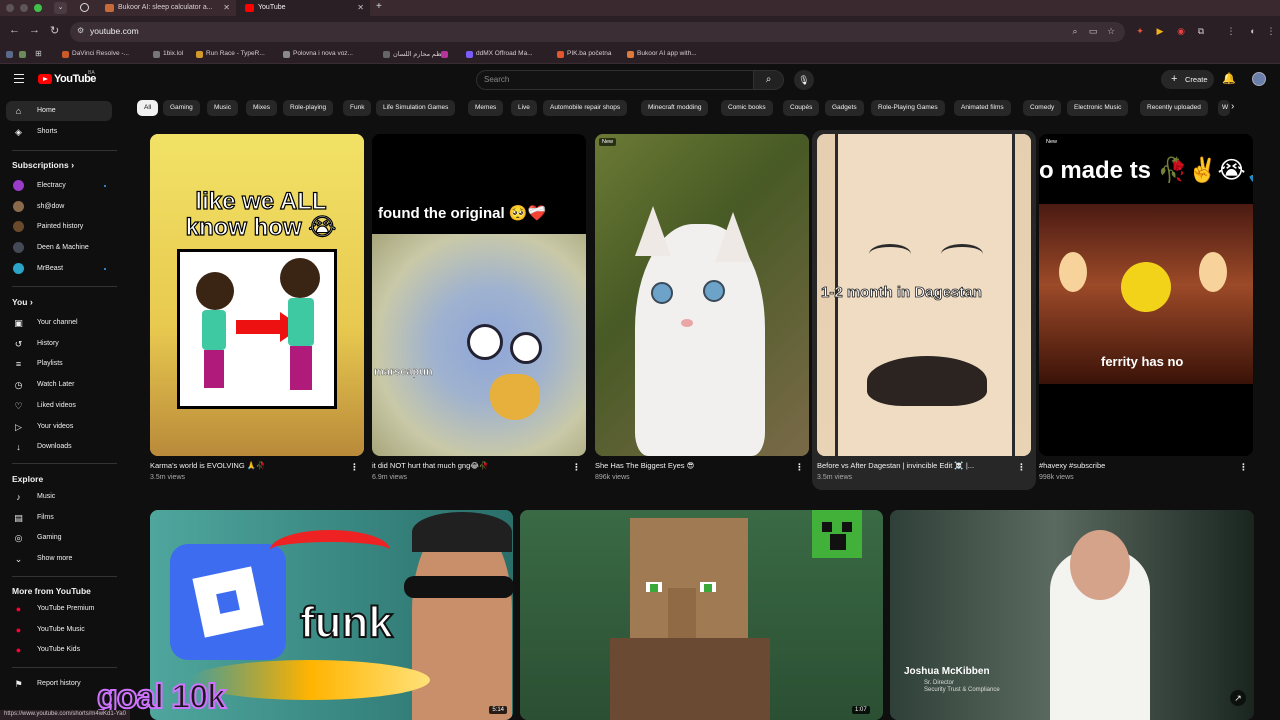 This screenshot has height=720, width=1280. Describe the element at coordinates (801, 108) in the screenshot. I see `chip-coup-s: Coupés` at that location.